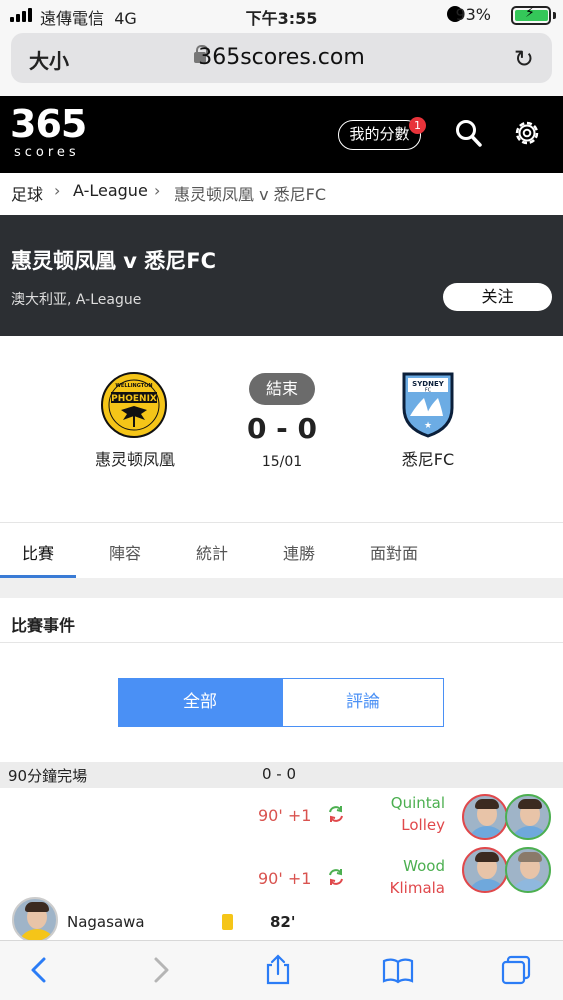 Image resolution: width=563 pixels, height=1000 pixels. I want to click on battery-tip, so click(554, 15).